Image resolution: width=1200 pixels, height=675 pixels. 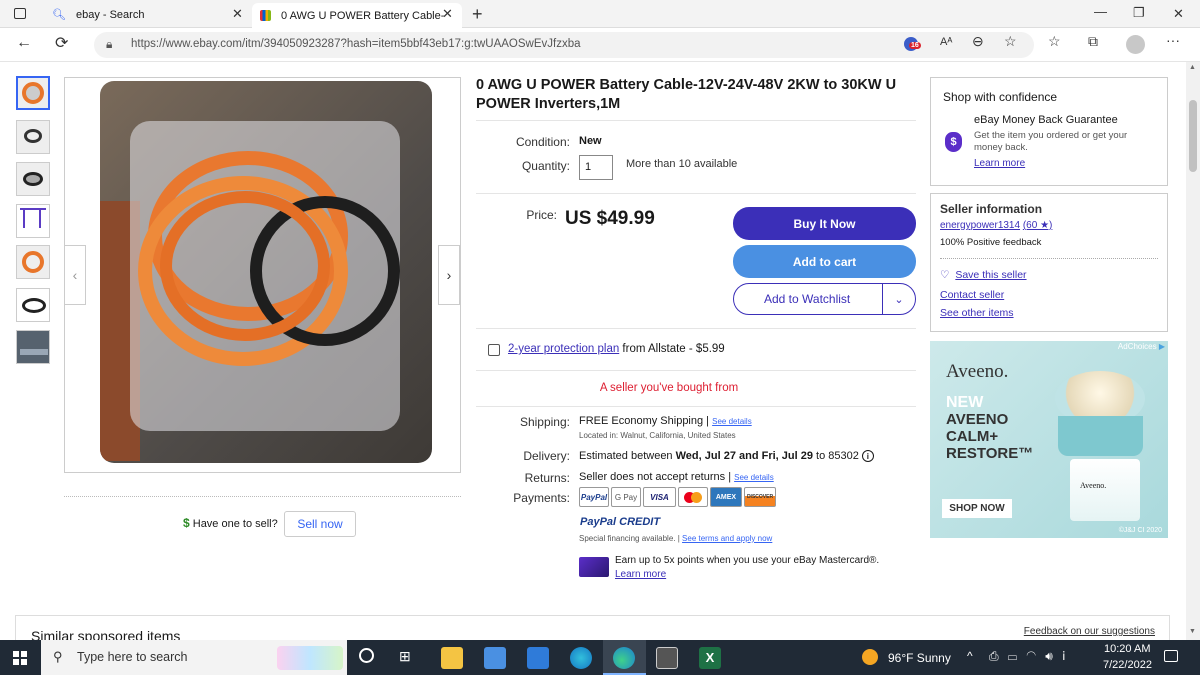 What do you see at coordinates (20, 658) in the screenshot?
I see `windows-start-icon` at bounding box center [20, 658].